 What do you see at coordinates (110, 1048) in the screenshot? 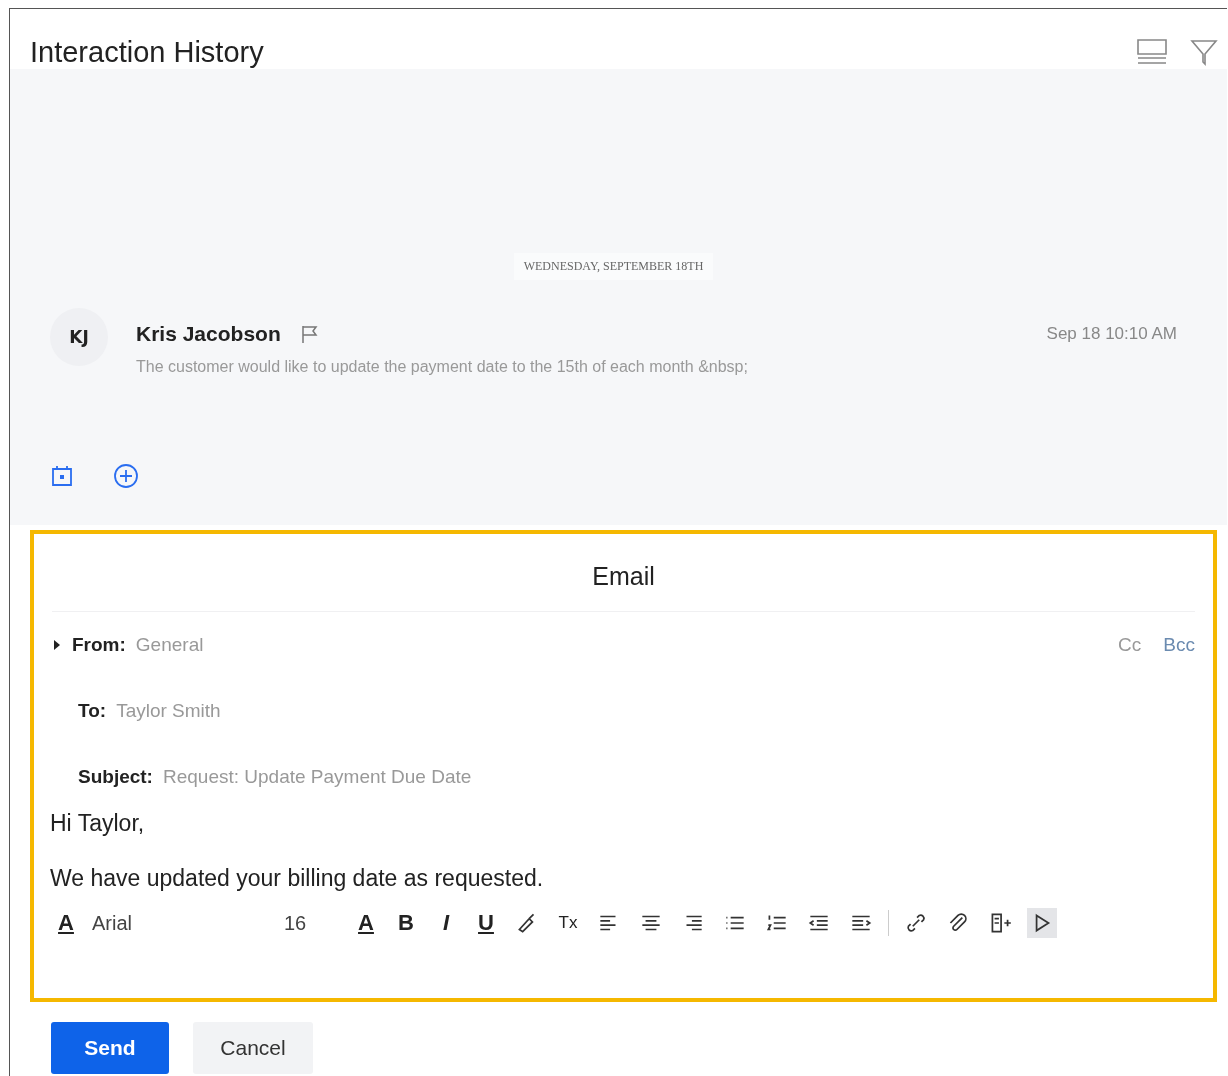
I see `send-button: Send` at bounding box center [110, 1048].